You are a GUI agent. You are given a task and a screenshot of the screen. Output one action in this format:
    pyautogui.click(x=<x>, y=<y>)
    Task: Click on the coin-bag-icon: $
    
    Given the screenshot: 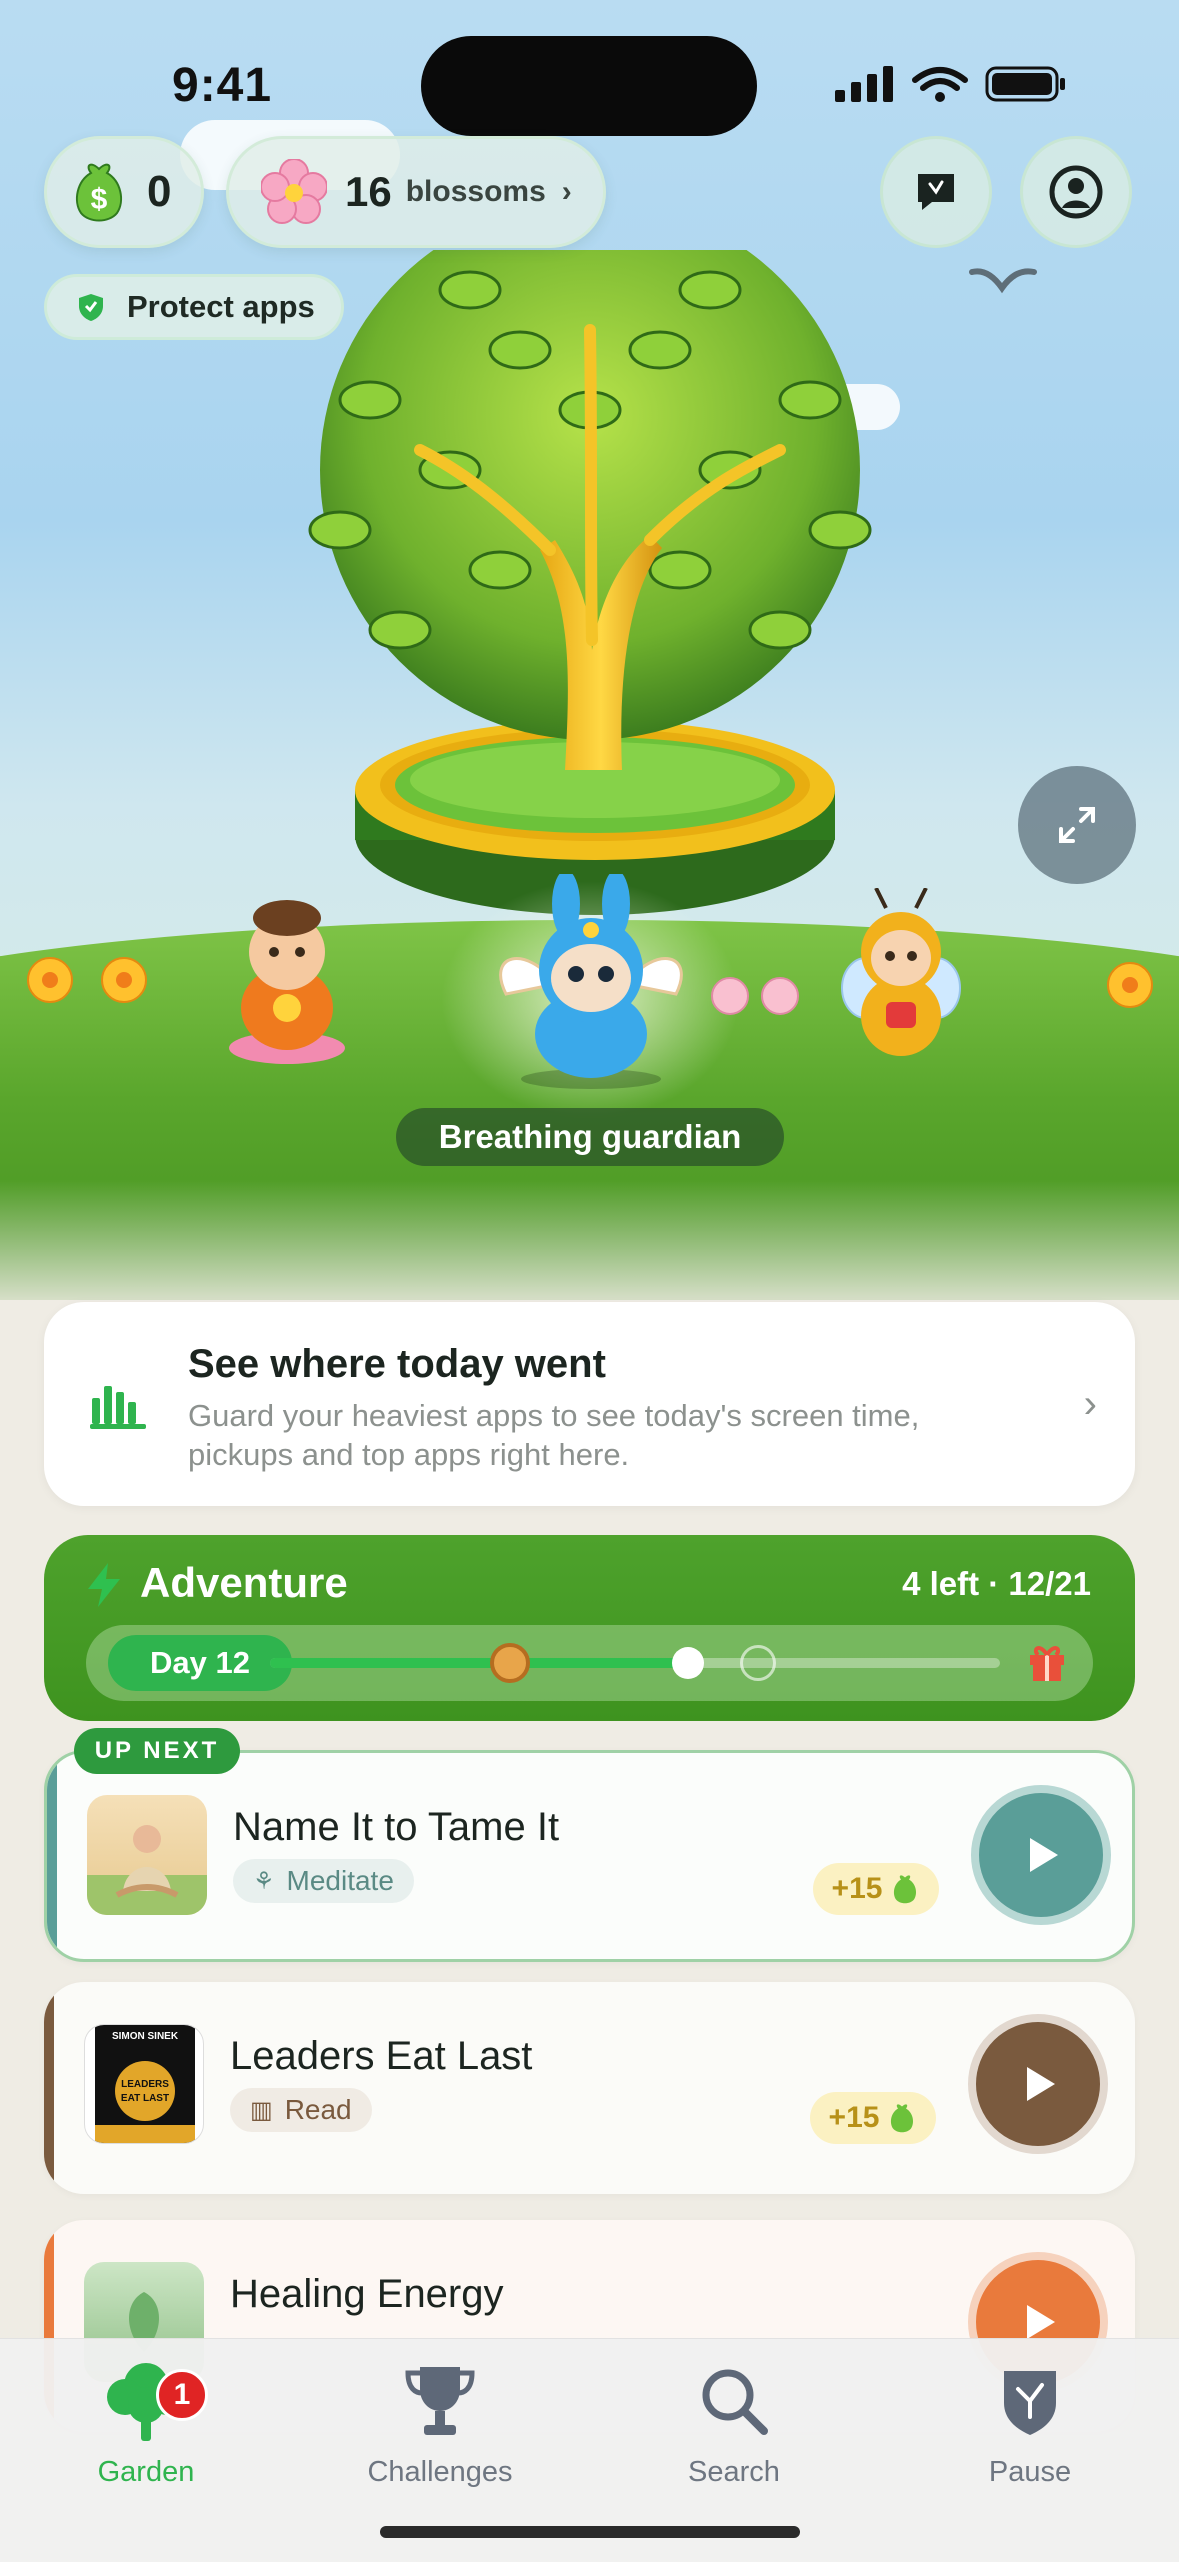 What is the action you would take?
    pyautogui.click(x=99, y=192)
    